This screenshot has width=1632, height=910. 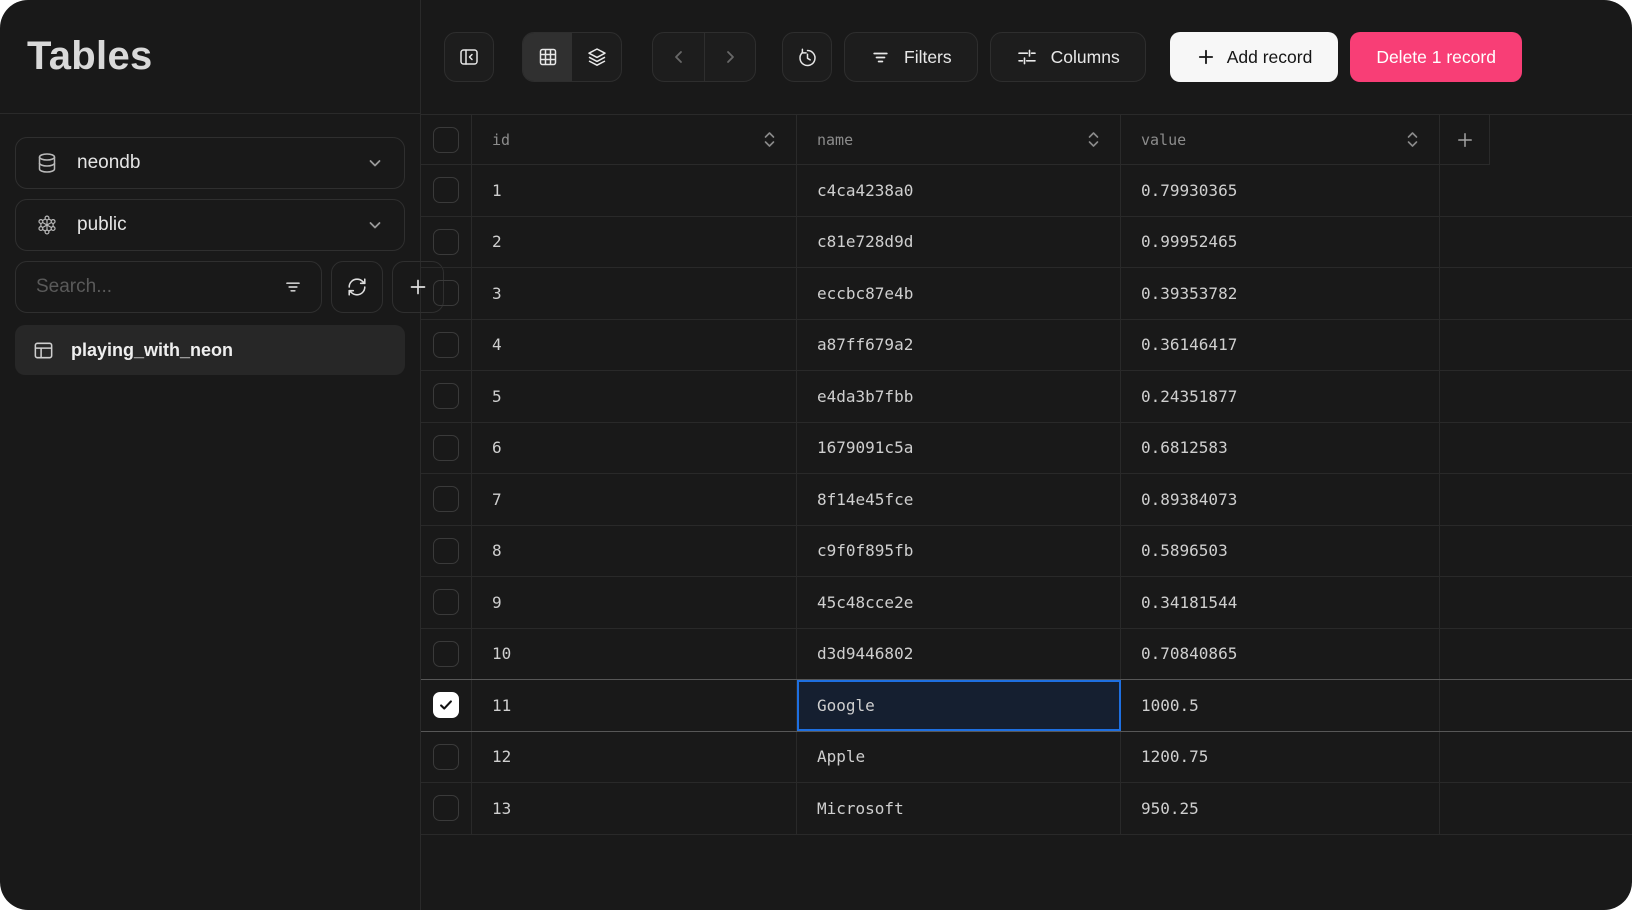 I want to click on table-row: 6 1679091c5a 0.6812583, so click(x=1026, y=448).